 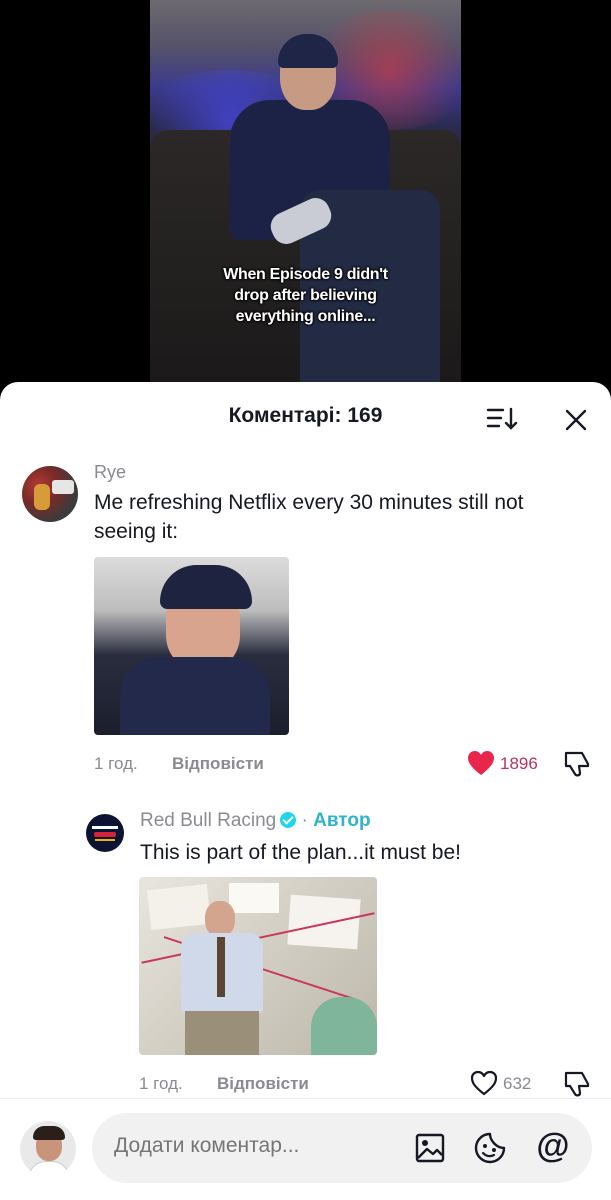 I want to click on user-avatar, so click(x=48, y=1149).